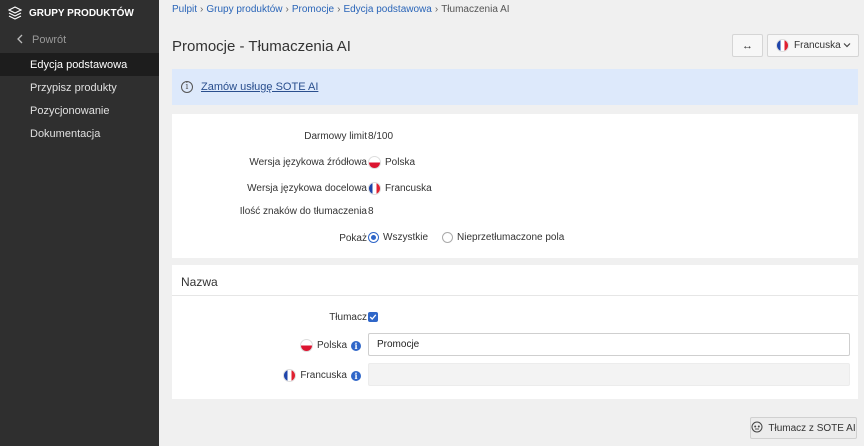 The image size is (864, 446). I want to click on language-select: Francuska, so click(813, 45).